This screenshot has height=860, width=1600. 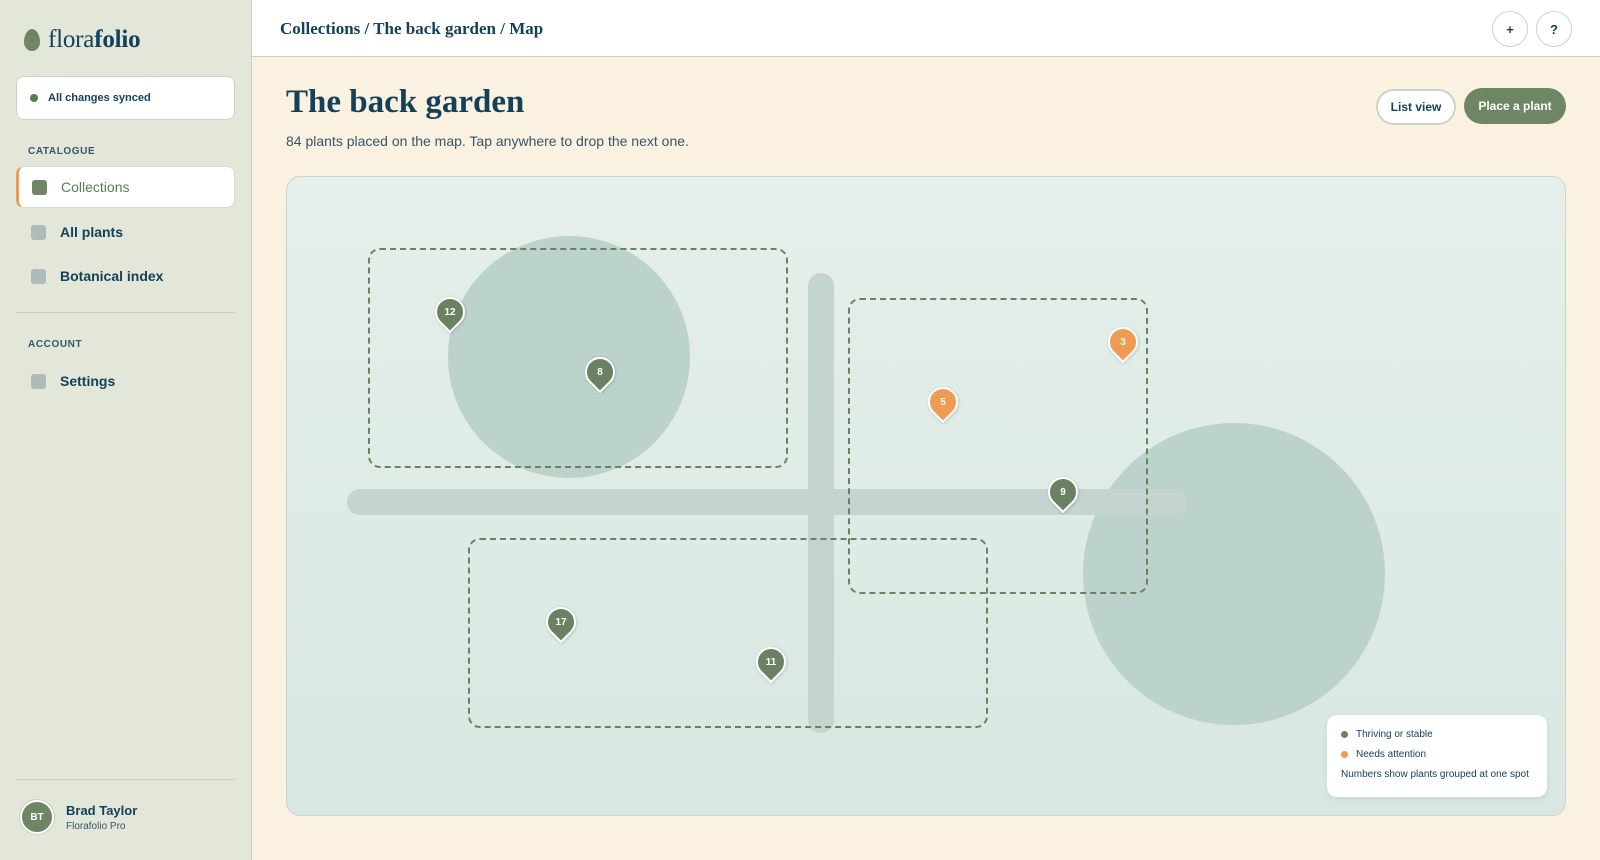 I want to click on sidebar-item-collections: Collections, so click(x=125, y=187).